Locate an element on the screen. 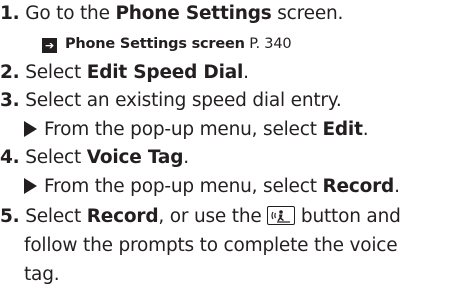 Image resolution: width=461 pixels, height=306 pixels. step-number: 3. is located at coordinates (10, 100).